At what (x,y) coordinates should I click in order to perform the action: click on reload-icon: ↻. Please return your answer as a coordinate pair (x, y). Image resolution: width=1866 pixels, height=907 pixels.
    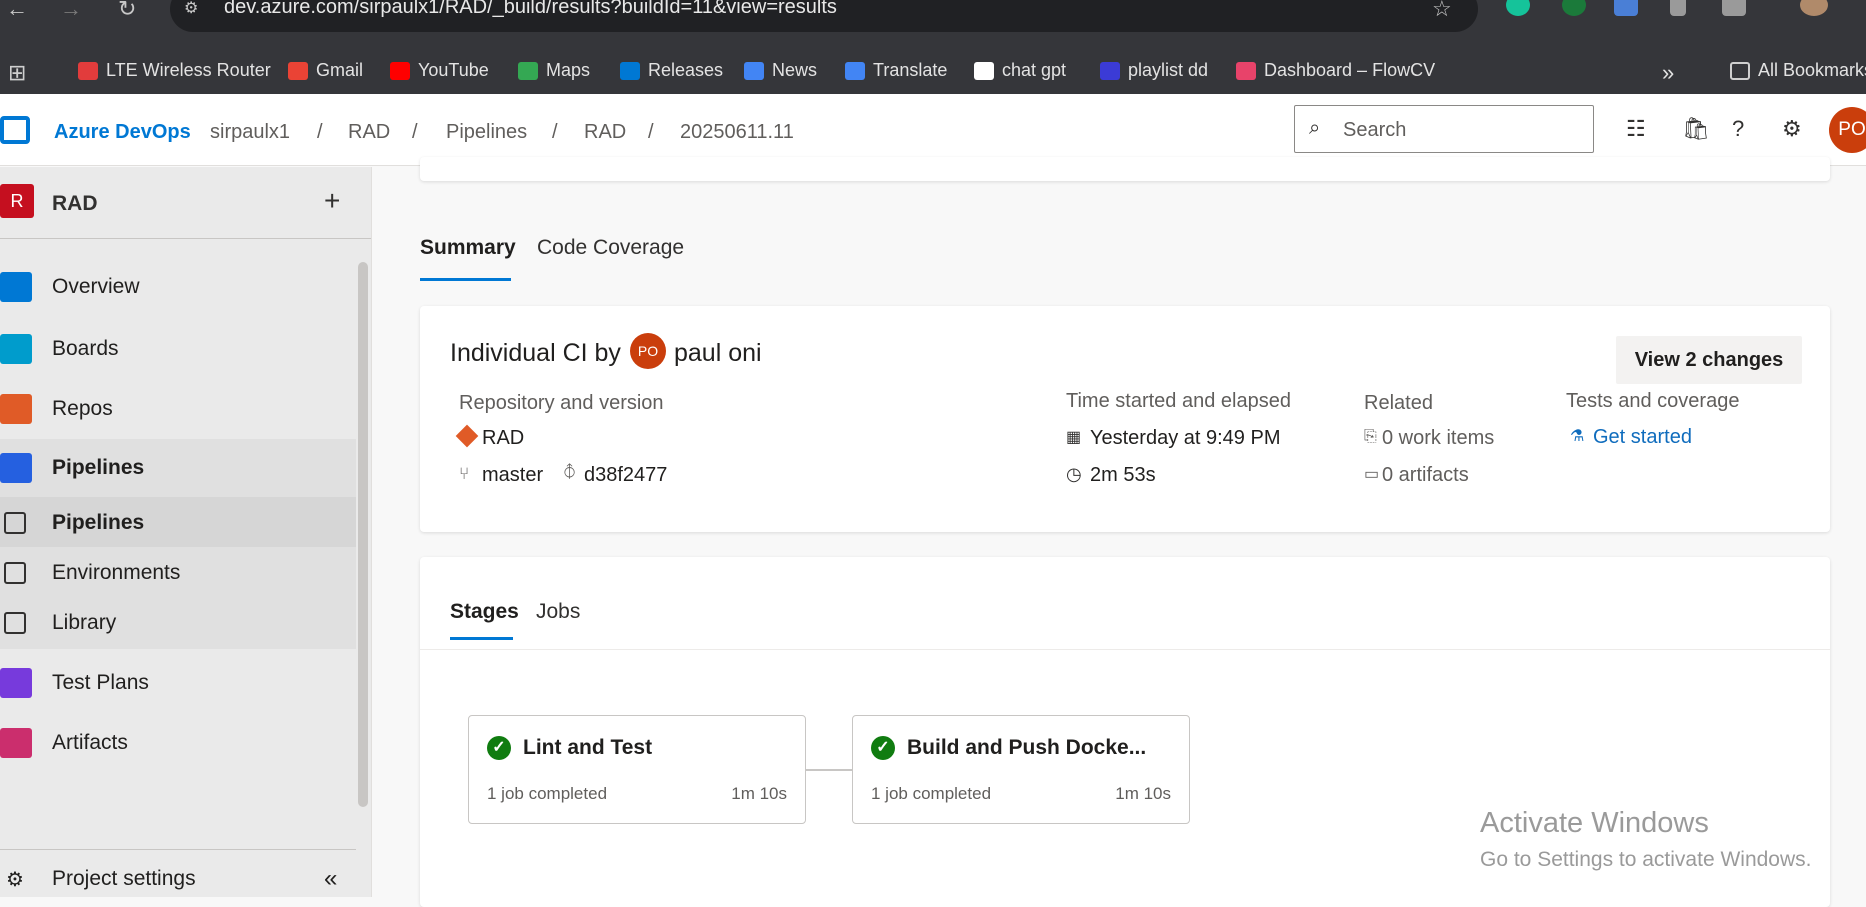
    Looking at the image, I should click on (127, 10).